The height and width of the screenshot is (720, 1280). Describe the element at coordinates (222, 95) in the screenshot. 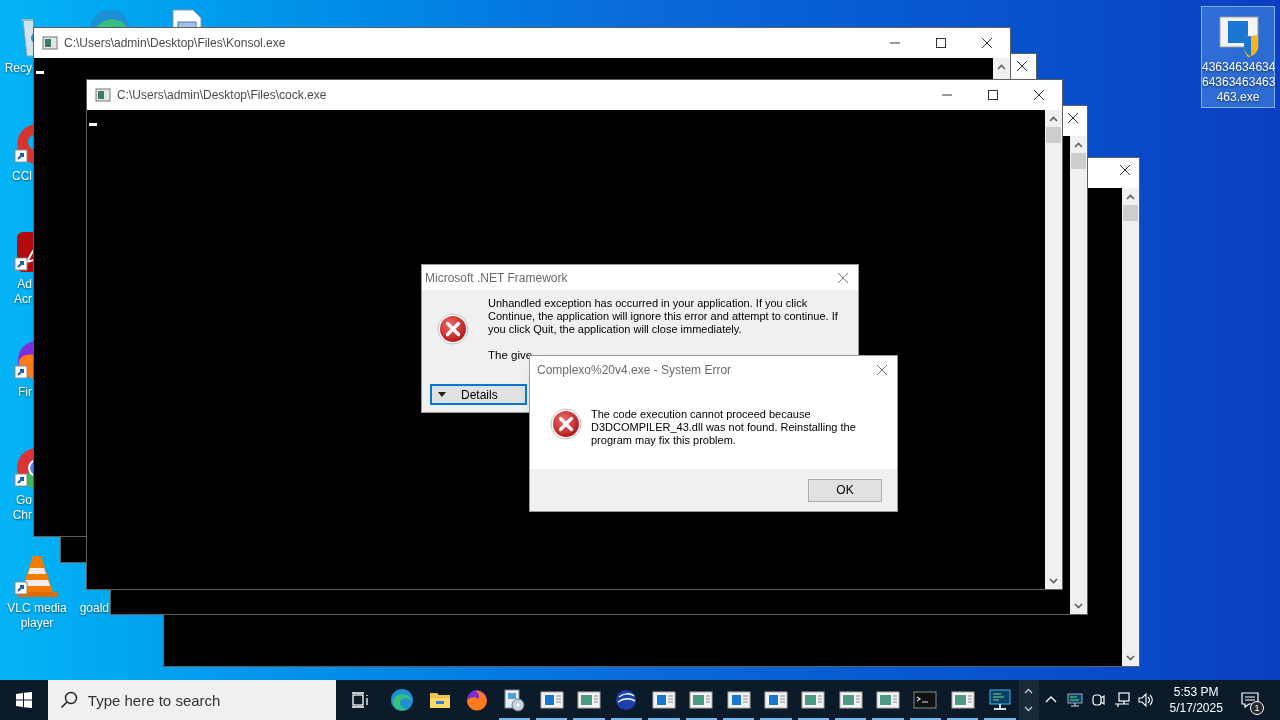

I see `window-title: C:\Users\admin\Desktop\Files\cock.exe` at that location.